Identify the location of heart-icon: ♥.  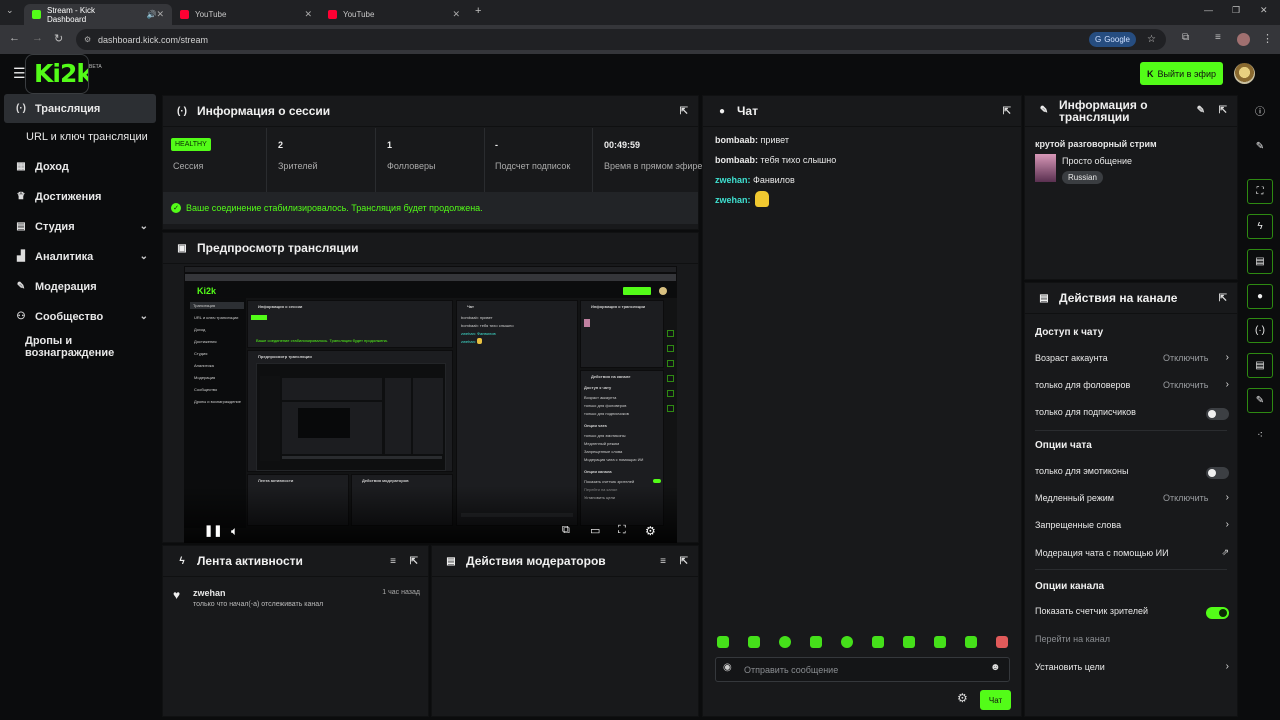
(177, 595).